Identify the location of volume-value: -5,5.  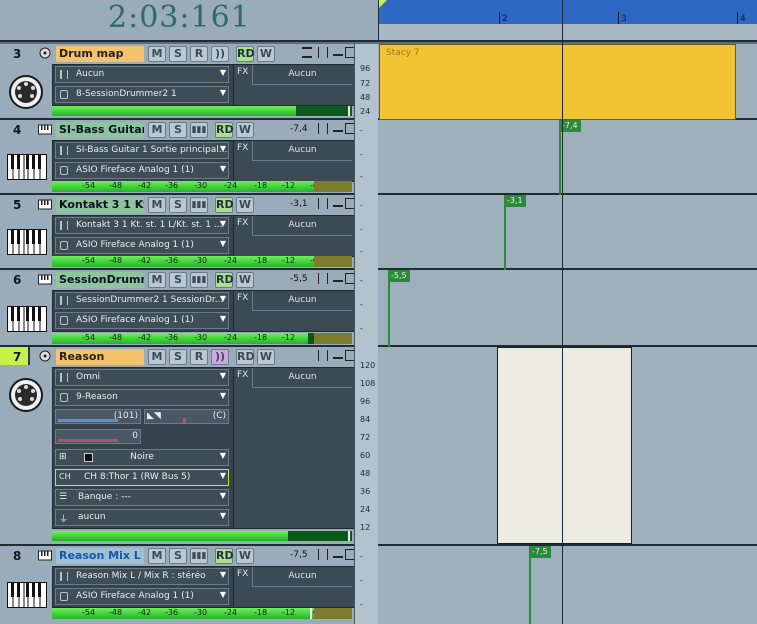
(299, 279).